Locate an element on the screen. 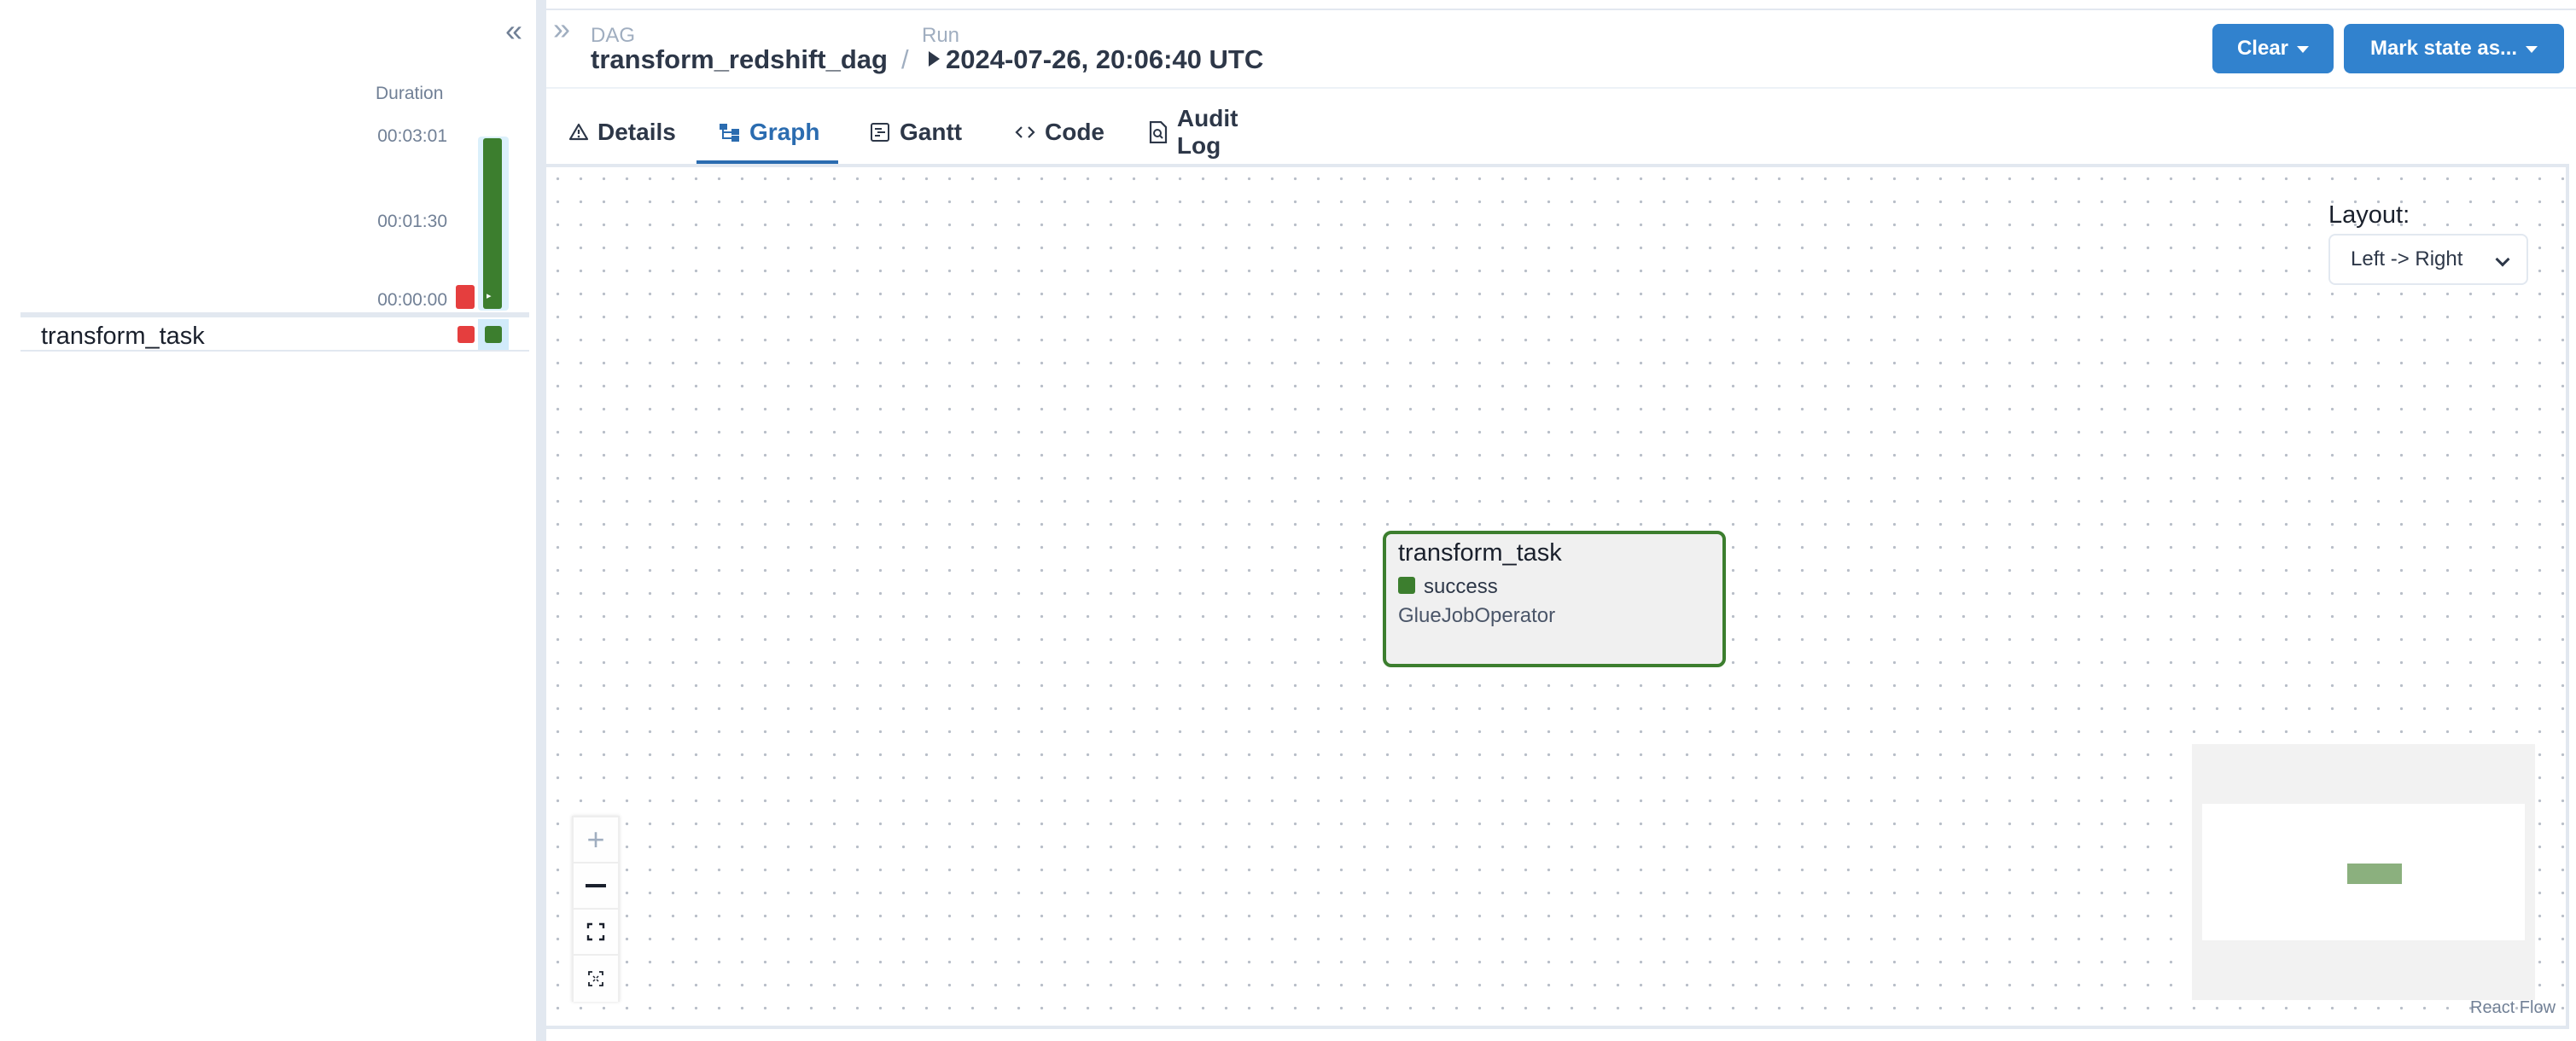  minimap-node is located at coordinates (2374, 874).